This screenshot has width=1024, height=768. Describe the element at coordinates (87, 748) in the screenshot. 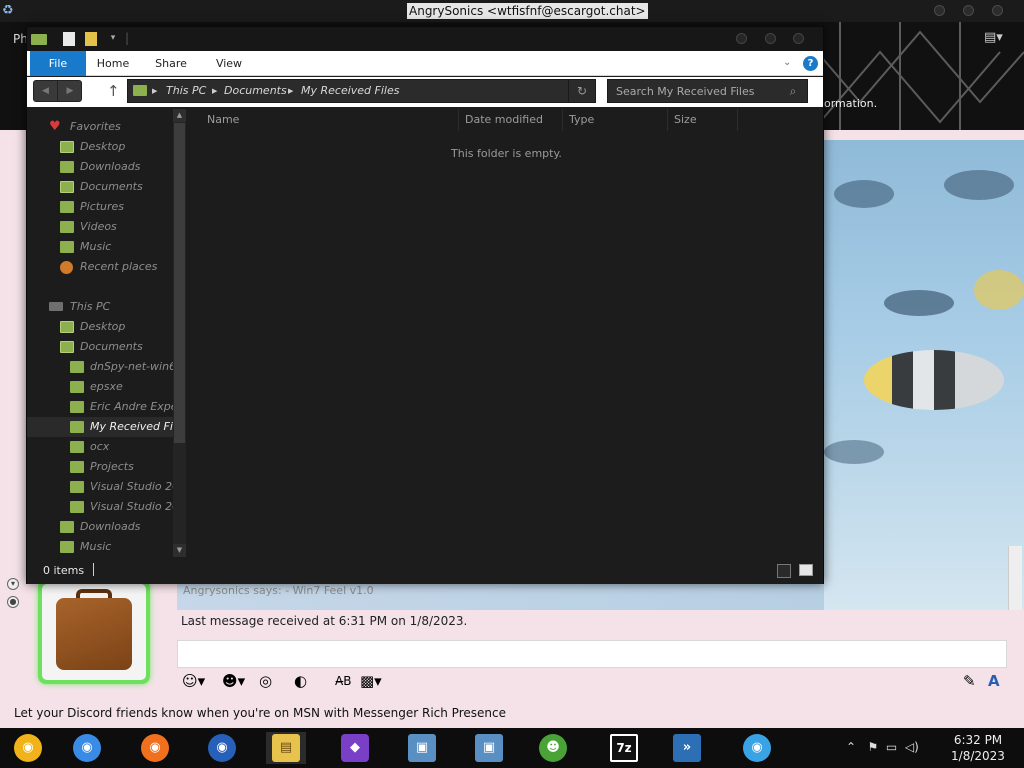

I see `taskbar-chrome: ◉` at that location.